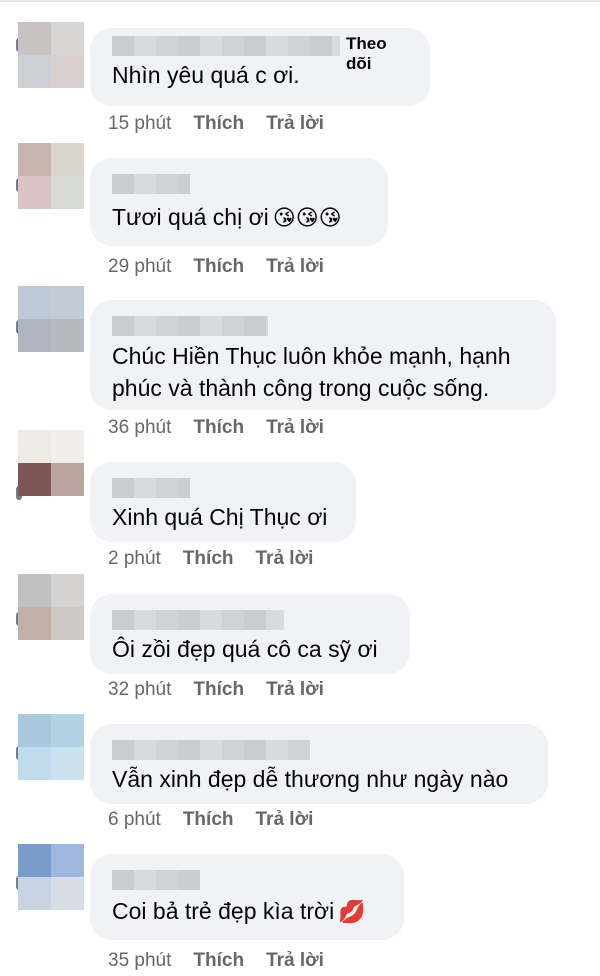 The image size is (600, 976). I want to click on comment-time: 35 phút, so click(139, 960).